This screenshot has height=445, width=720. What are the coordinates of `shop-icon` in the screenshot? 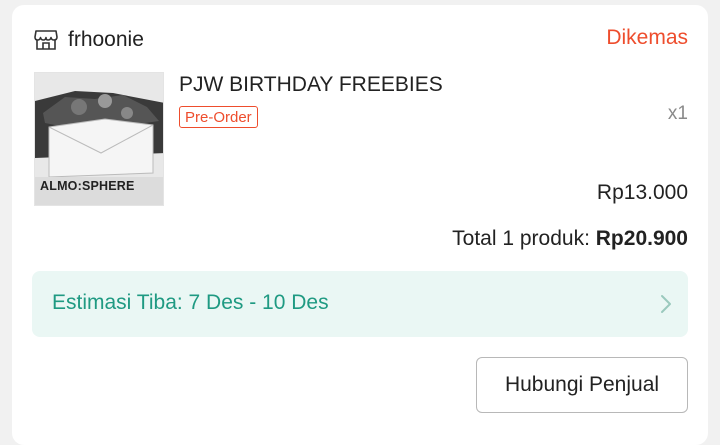 It's located at (46, 40).